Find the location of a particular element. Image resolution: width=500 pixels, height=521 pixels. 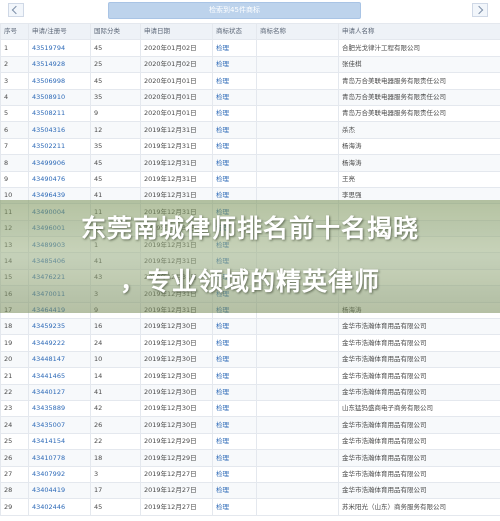

registration-number-link: 43435889 is located at coordinates (59, 408).